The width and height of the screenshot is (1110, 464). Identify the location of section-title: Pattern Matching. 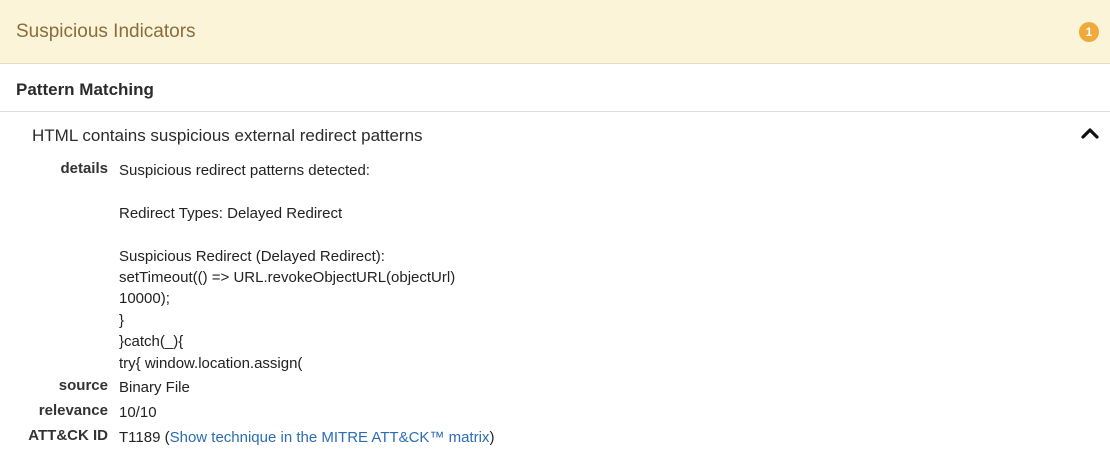
(85, 89).